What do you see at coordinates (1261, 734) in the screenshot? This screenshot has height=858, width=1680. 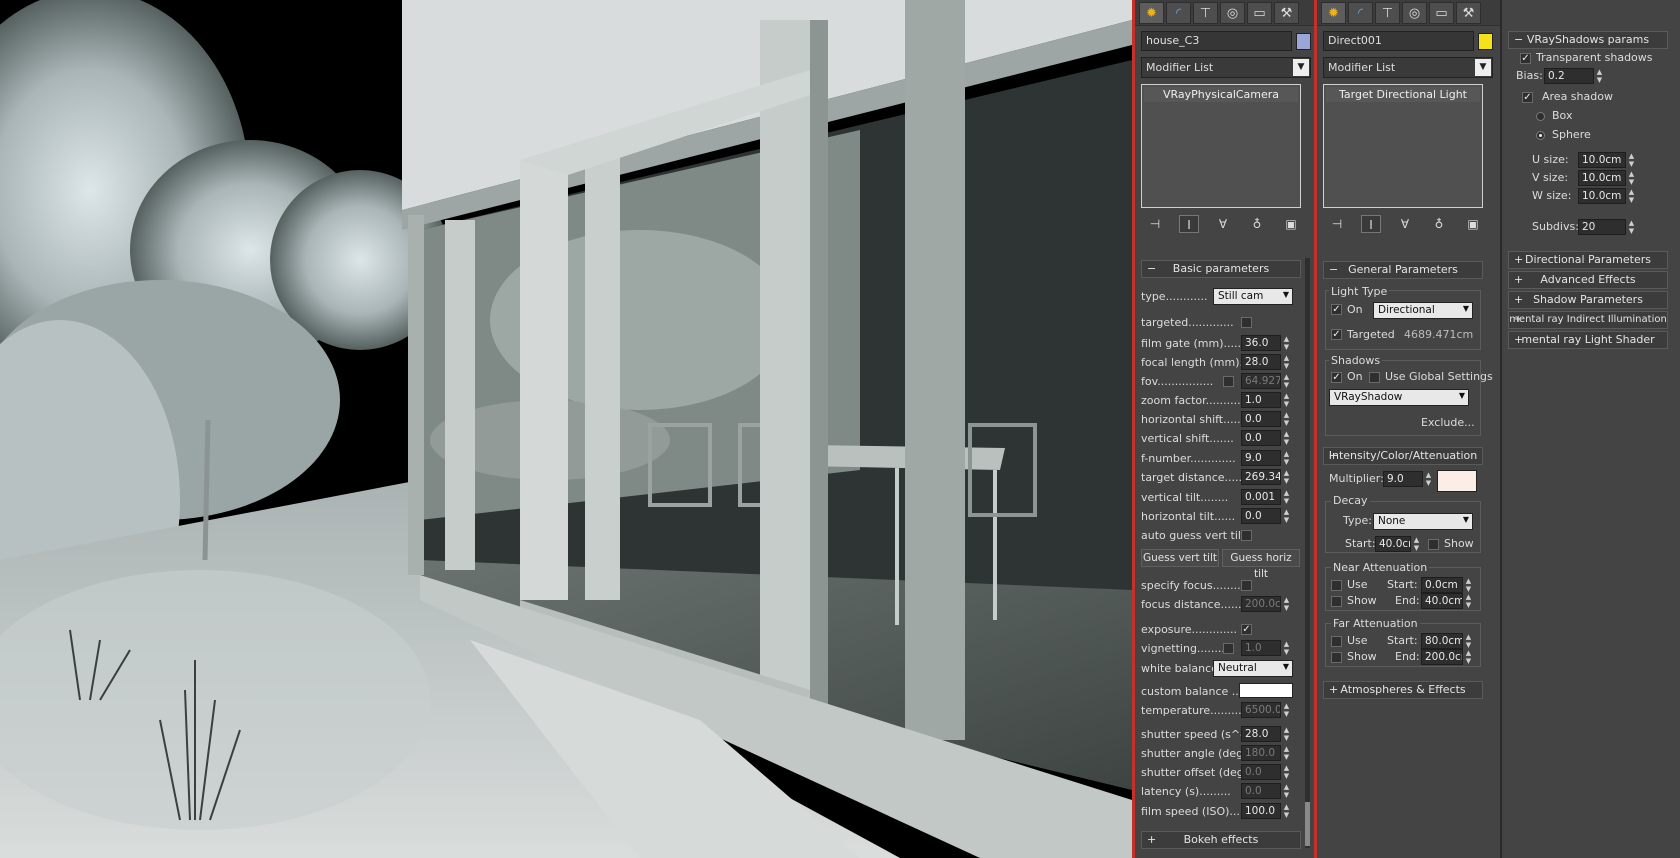 I see `shutter-speed-spinner: 28.0` at bounding box center [1261, 734].